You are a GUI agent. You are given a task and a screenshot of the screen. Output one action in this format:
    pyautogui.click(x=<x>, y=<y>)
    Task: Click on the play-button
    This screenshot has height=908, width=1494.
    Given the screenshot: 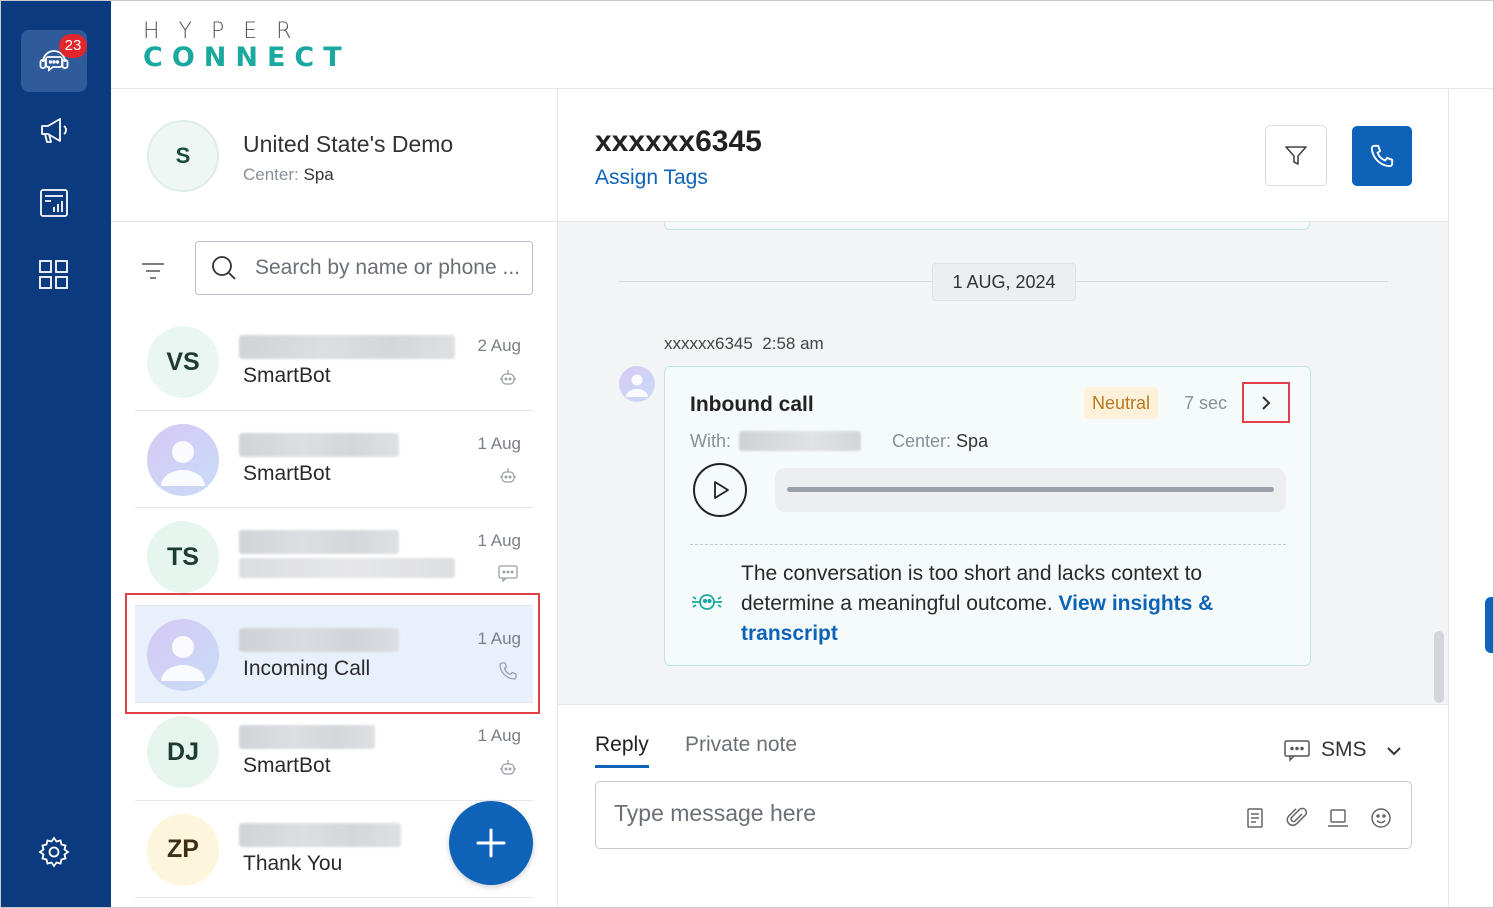 What is the action you would take?
    pyautogui.click(x=720, y=490)
    